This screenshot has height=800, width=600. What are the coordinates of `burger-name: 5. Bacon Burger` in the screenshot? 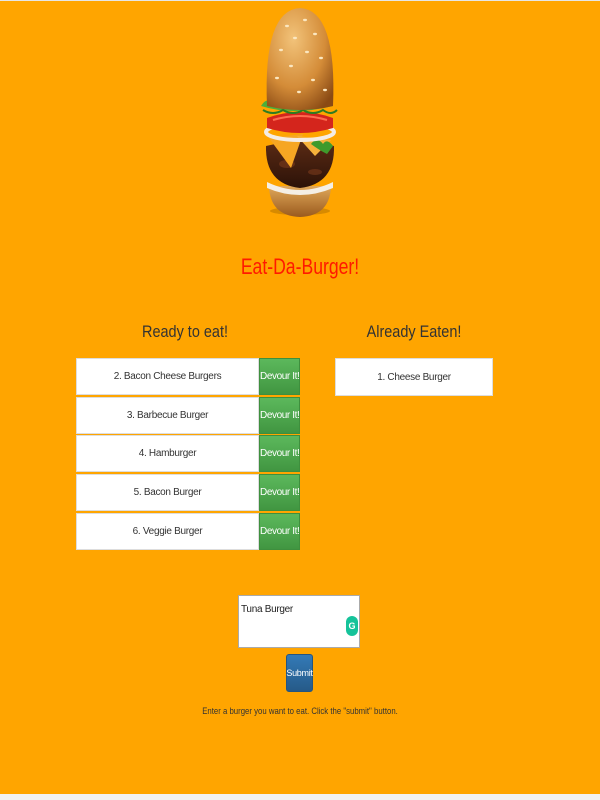 It's located at (167, 493).